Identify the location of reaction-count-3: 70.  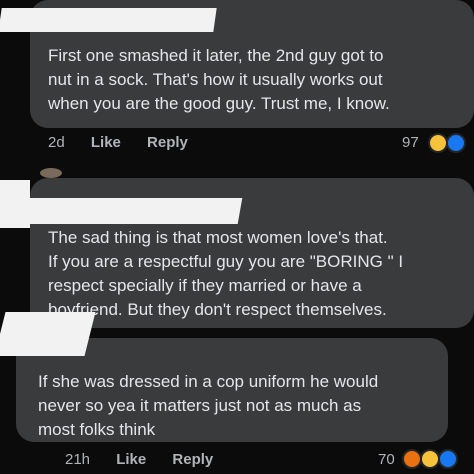
(386, 459).